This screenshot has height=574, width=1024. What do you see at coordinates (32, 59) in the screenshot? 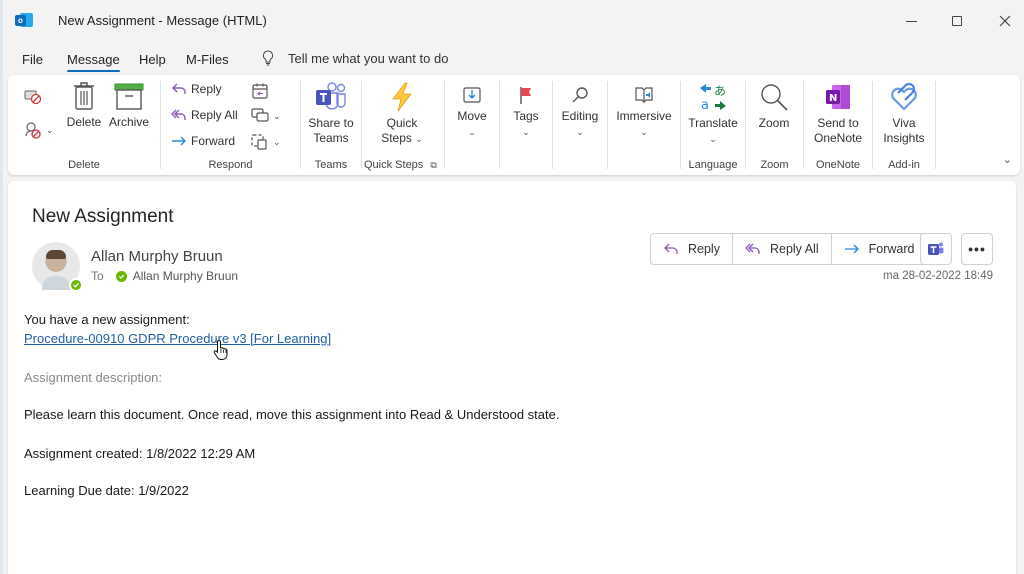
I see `tab-file: File` at bounding box center [32, 59].